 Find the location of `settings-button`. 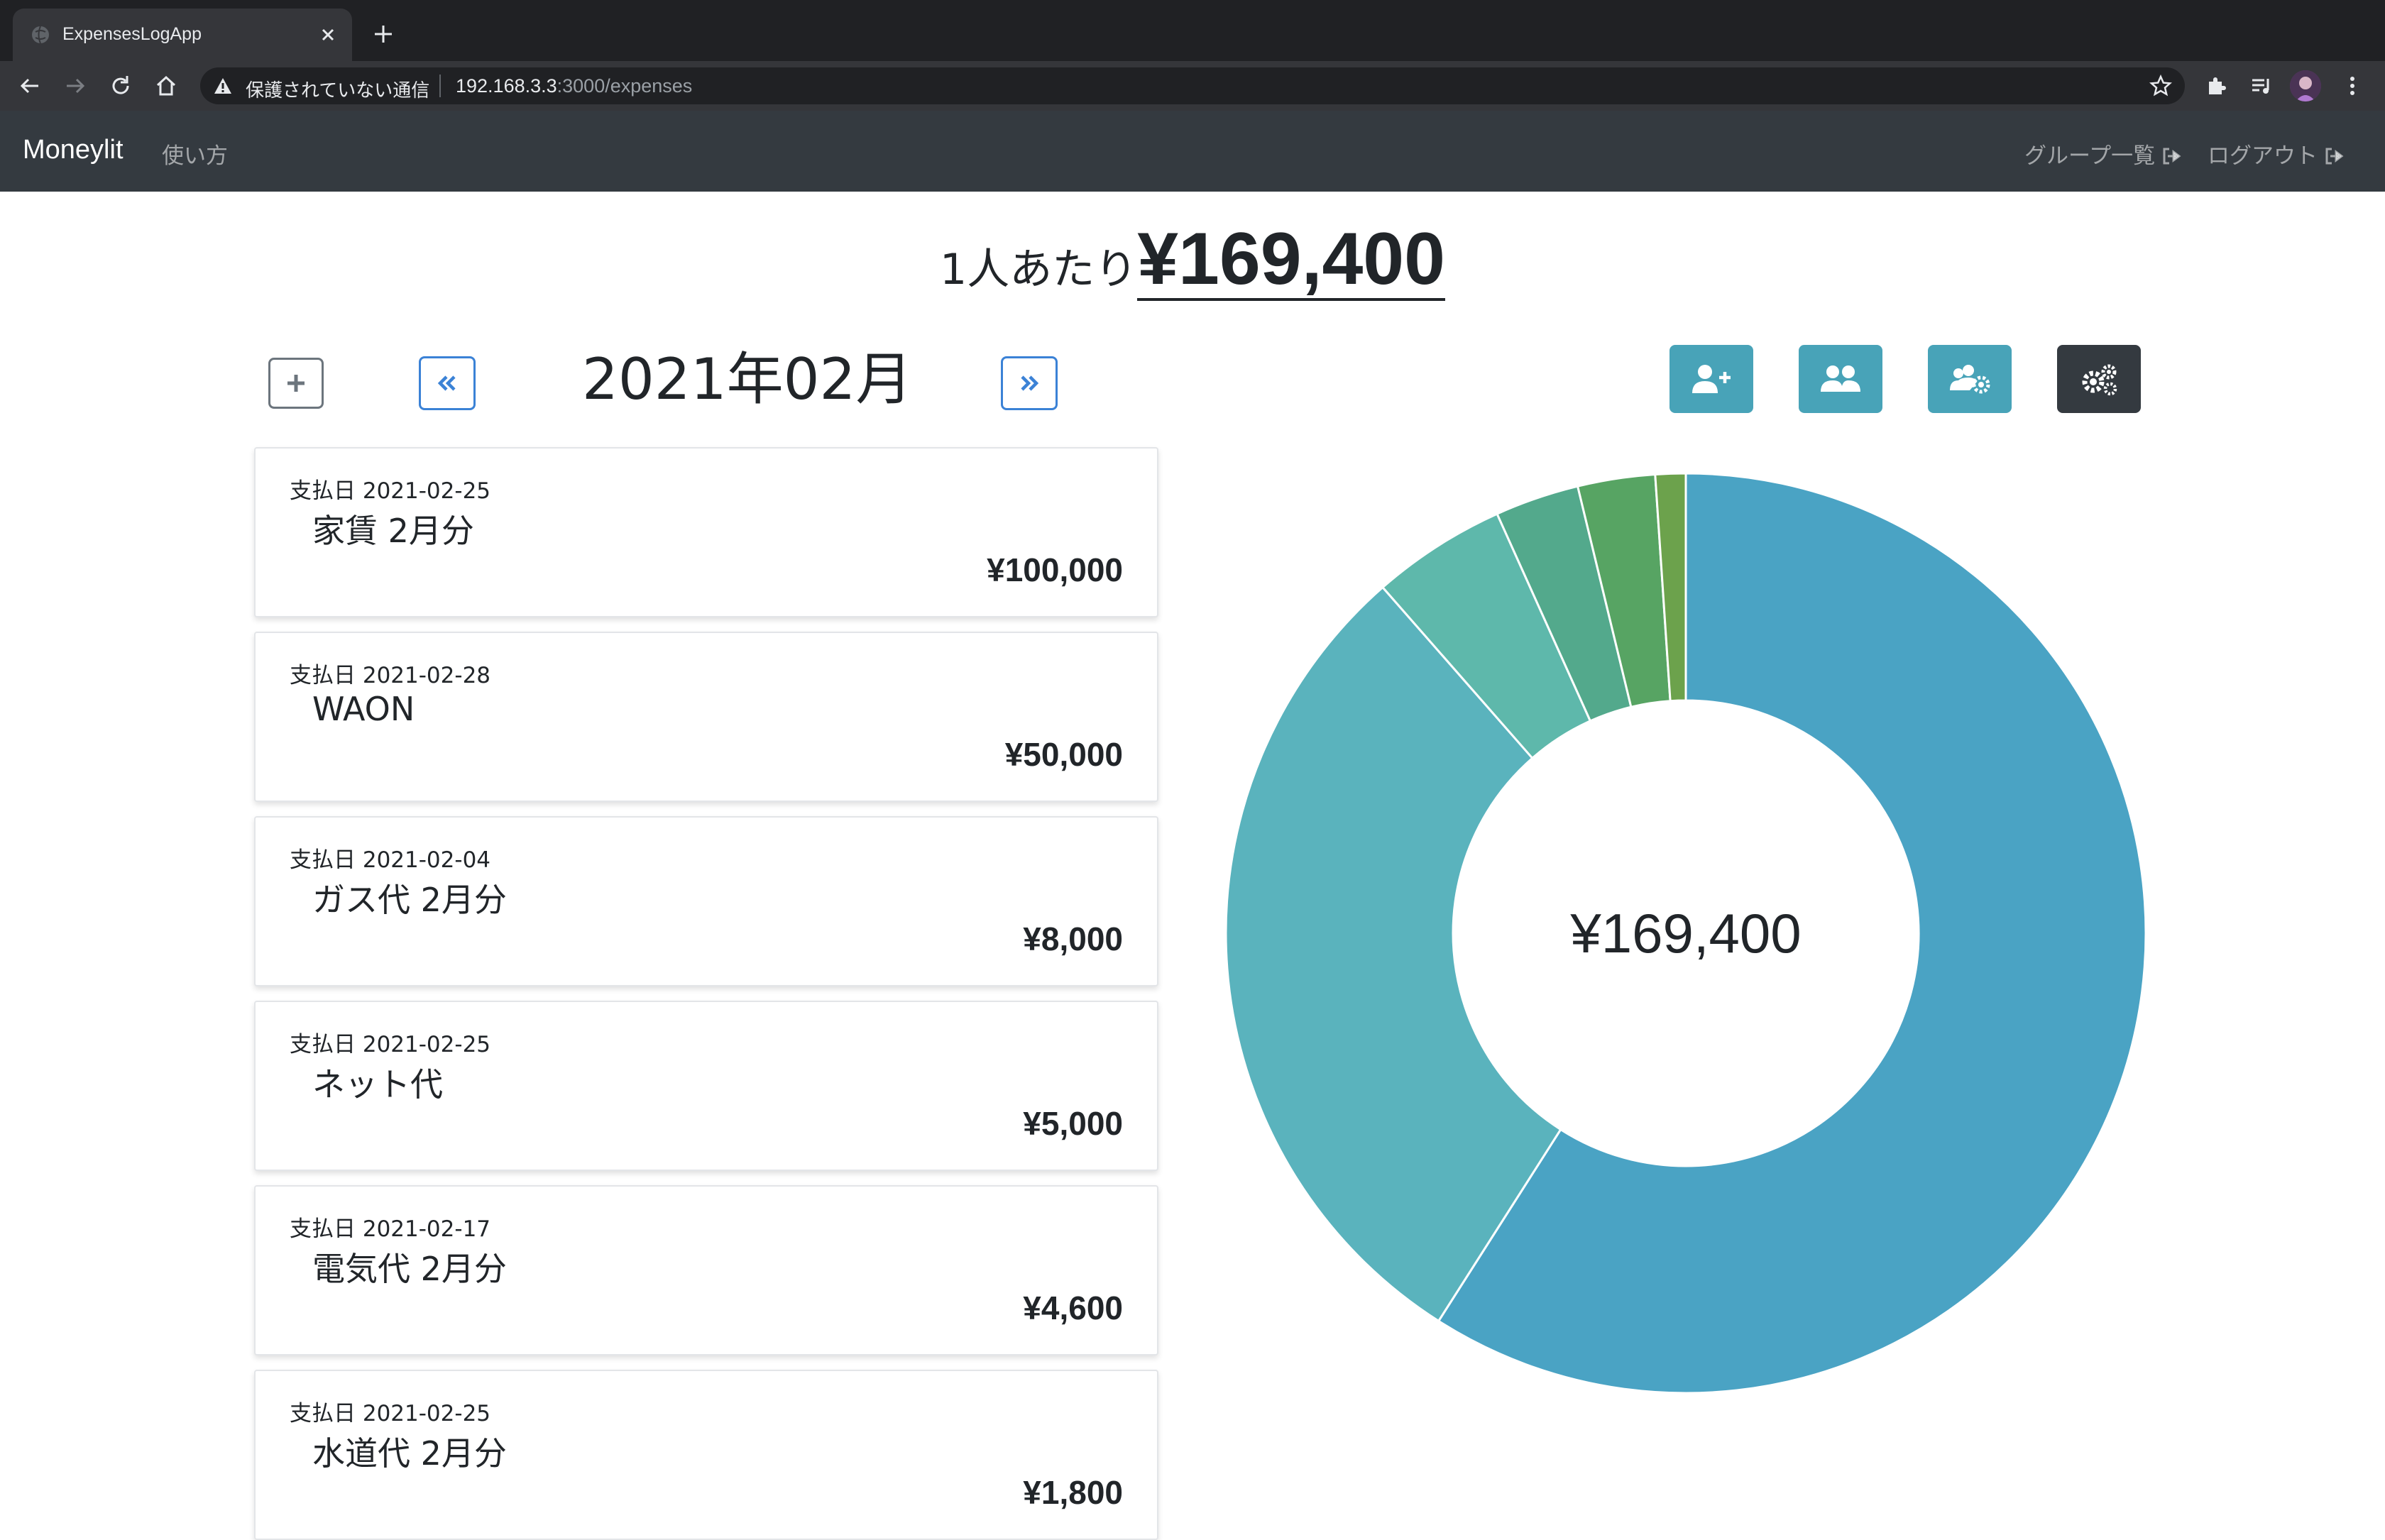

settings-button is located at coordinates (2099, 379).